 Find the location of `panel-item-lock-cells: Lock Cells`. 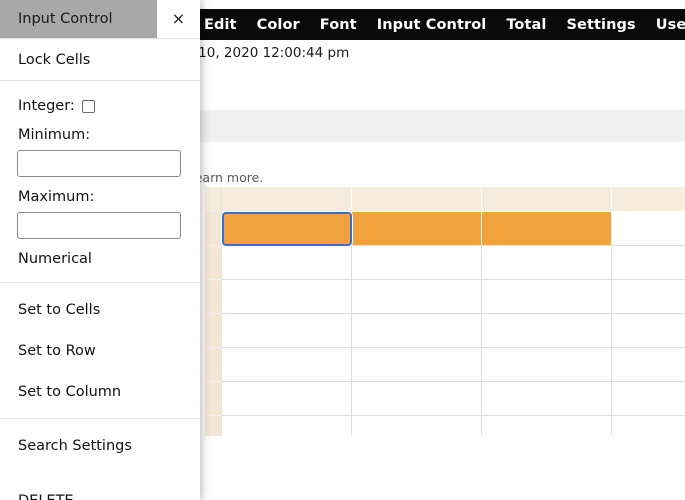

panel-item-lock-cells: Lock Cells is located at coordinates (100, 59).